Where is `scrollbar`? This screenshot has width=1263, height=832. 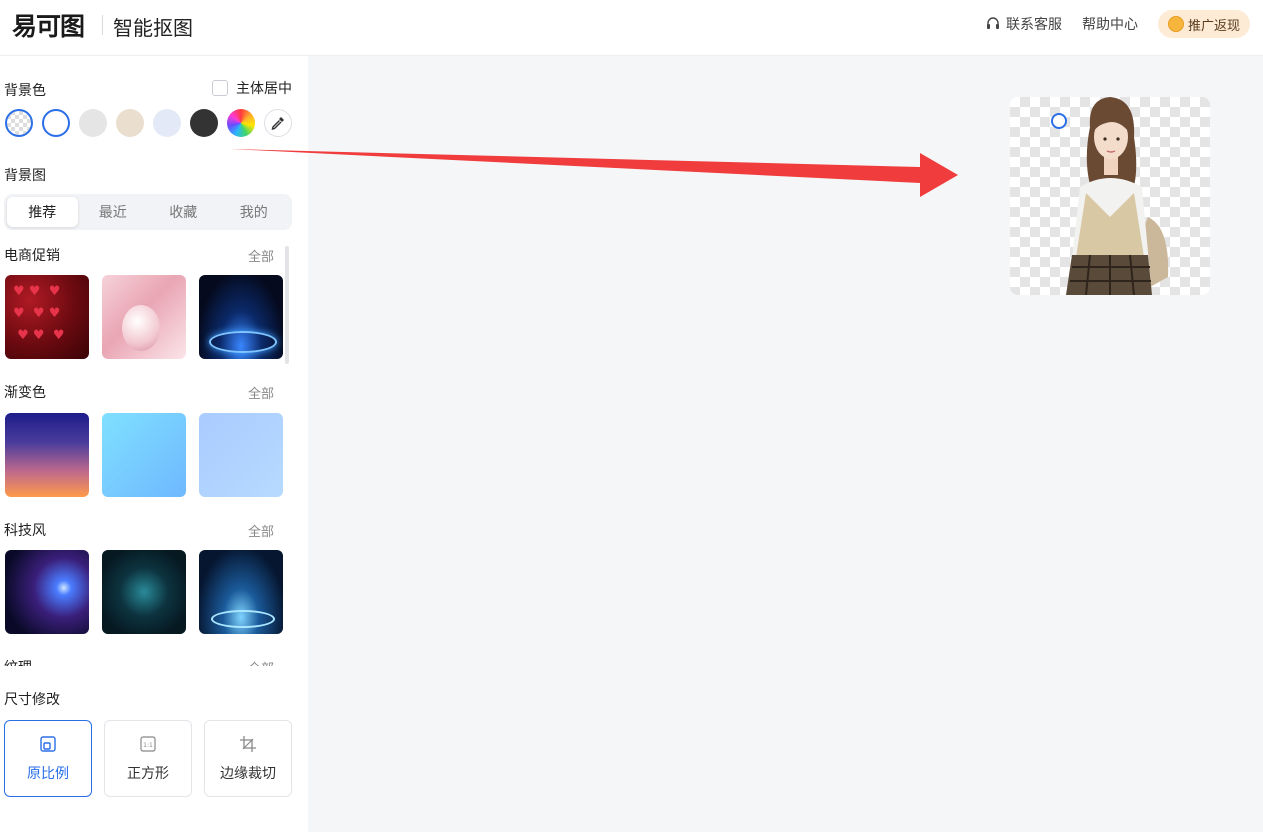
scrollbar is located at coordinates (287, 305).